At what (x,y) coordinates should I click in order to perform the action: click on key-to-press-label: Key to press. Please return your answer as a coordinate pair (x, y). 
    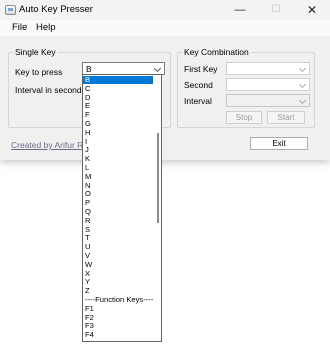
    Looking at the image, I should click on (39, 72).